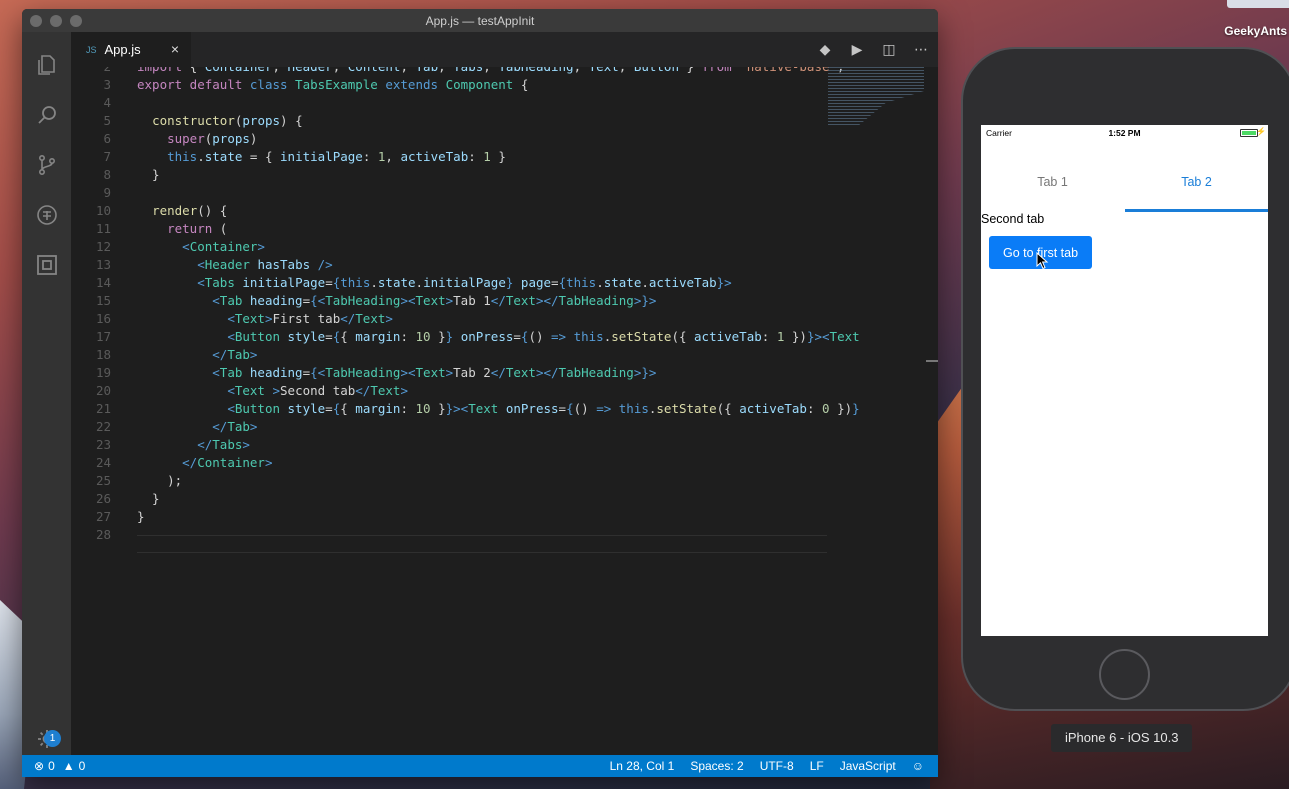 The image size is (1289, 789). I want to click on tab-app-js: JS App.js ×, so click(131, 49).